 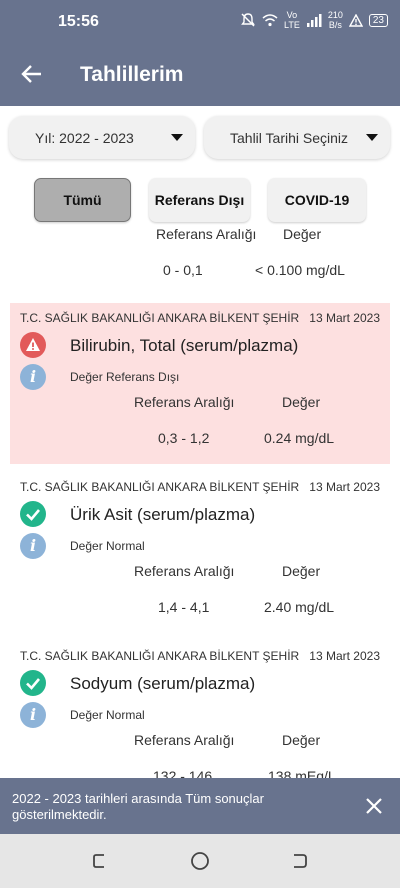 What do you see at coordinates (132, 74) in the screenshot?
I see `page-title: Tahlillerim` at bounding box center [132, 74].